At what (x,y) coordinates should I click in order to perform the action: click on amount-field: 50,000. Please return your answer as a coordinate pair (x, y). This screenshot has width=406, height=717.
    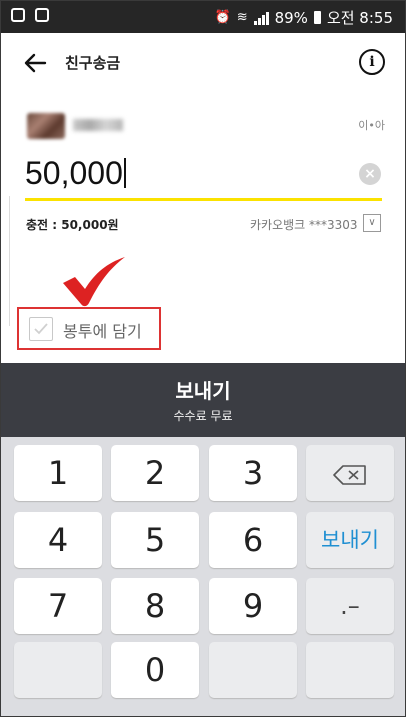
    Looking at the image, I should click on (75, 173).